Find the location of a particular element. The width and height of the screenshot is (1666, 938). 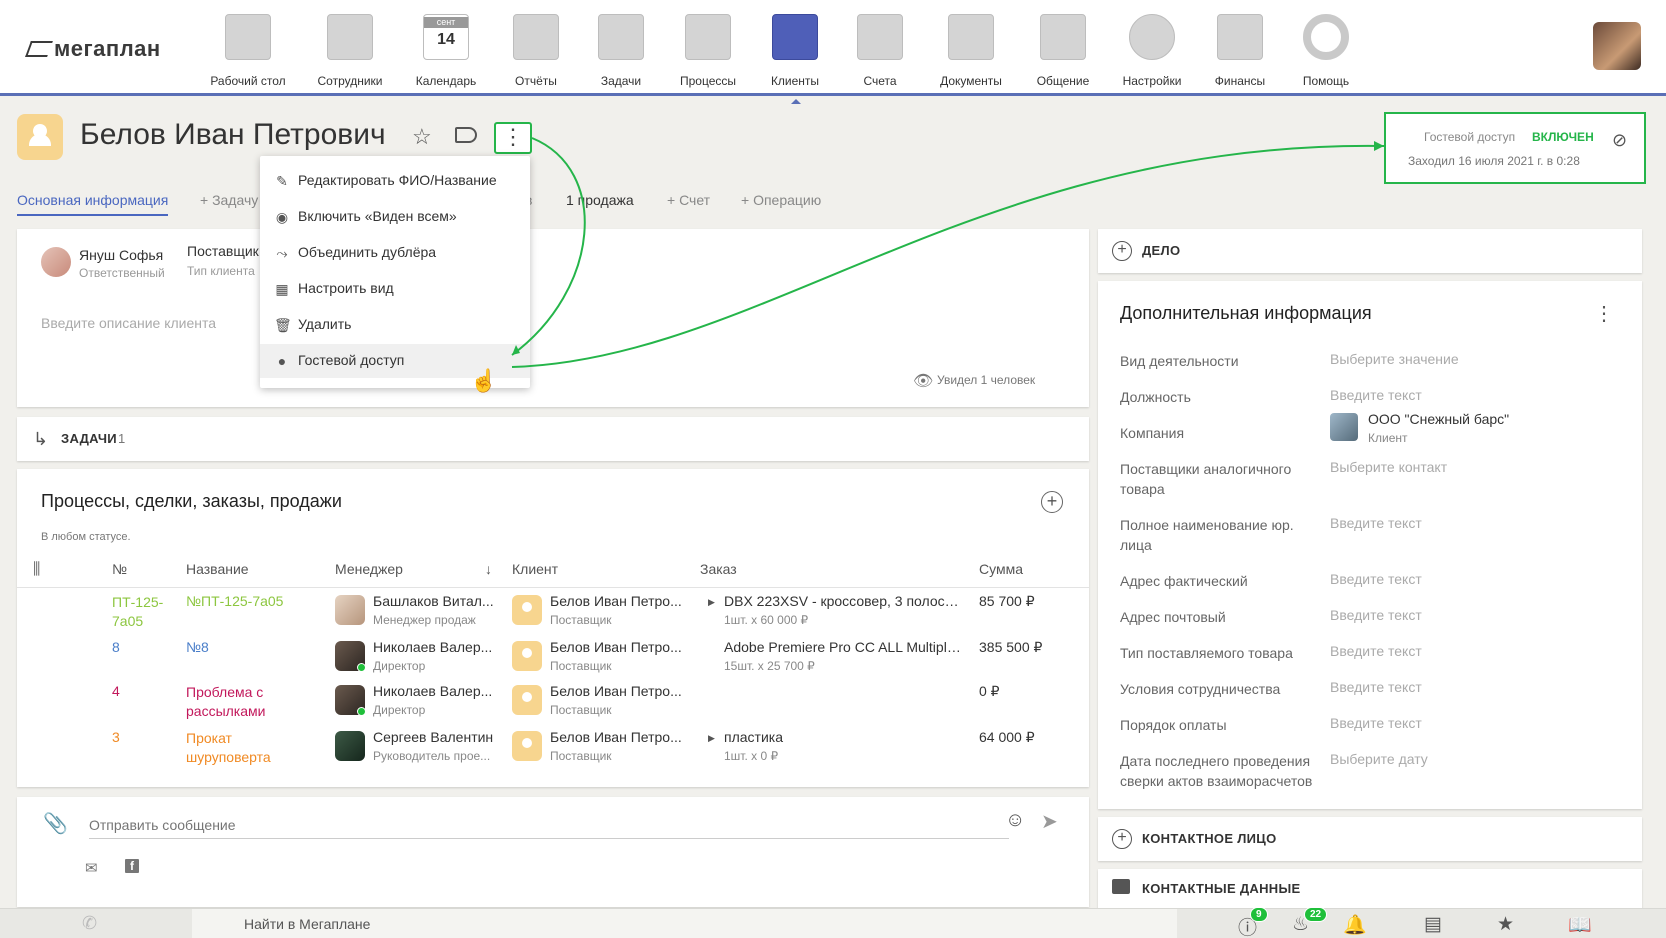

nav-item-documents: Документы is located at coordinates (971, 51).